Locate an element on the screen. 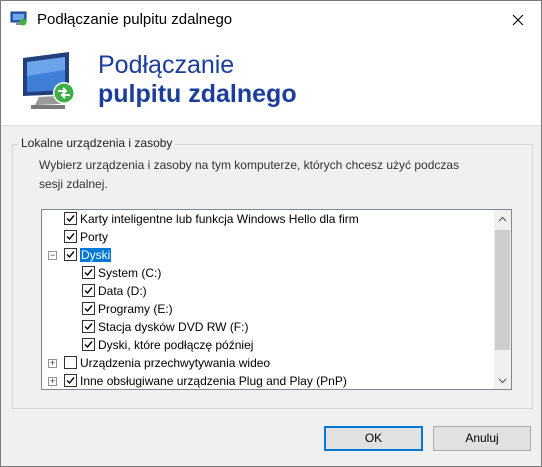 This screenshot has height=467, width=542. tree-item: Porty is located at coordinates (267, 238).